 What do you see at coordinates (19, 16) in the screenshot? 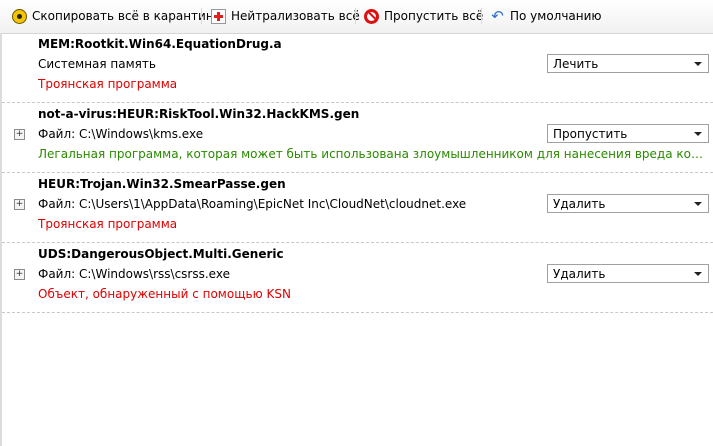
I see `radiation-icon` at bounding box center [19, 16].